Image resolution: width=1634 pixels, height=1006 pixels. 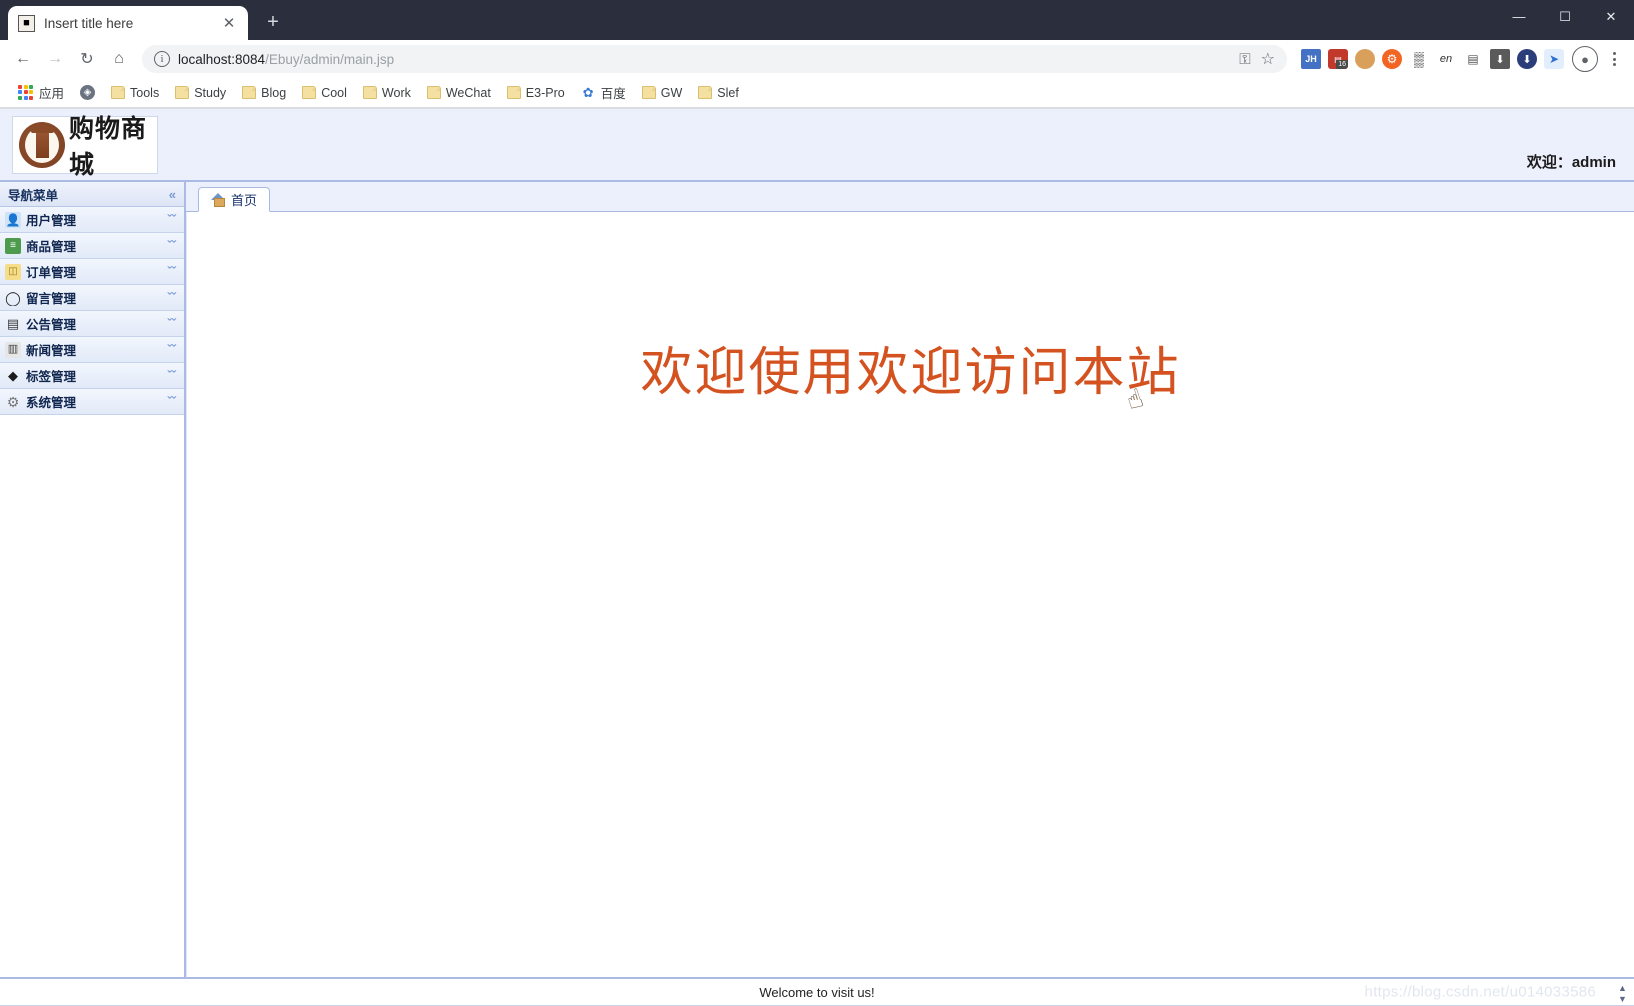 I want to click on tab-home-label: 首页, so click(x=244, y=200).